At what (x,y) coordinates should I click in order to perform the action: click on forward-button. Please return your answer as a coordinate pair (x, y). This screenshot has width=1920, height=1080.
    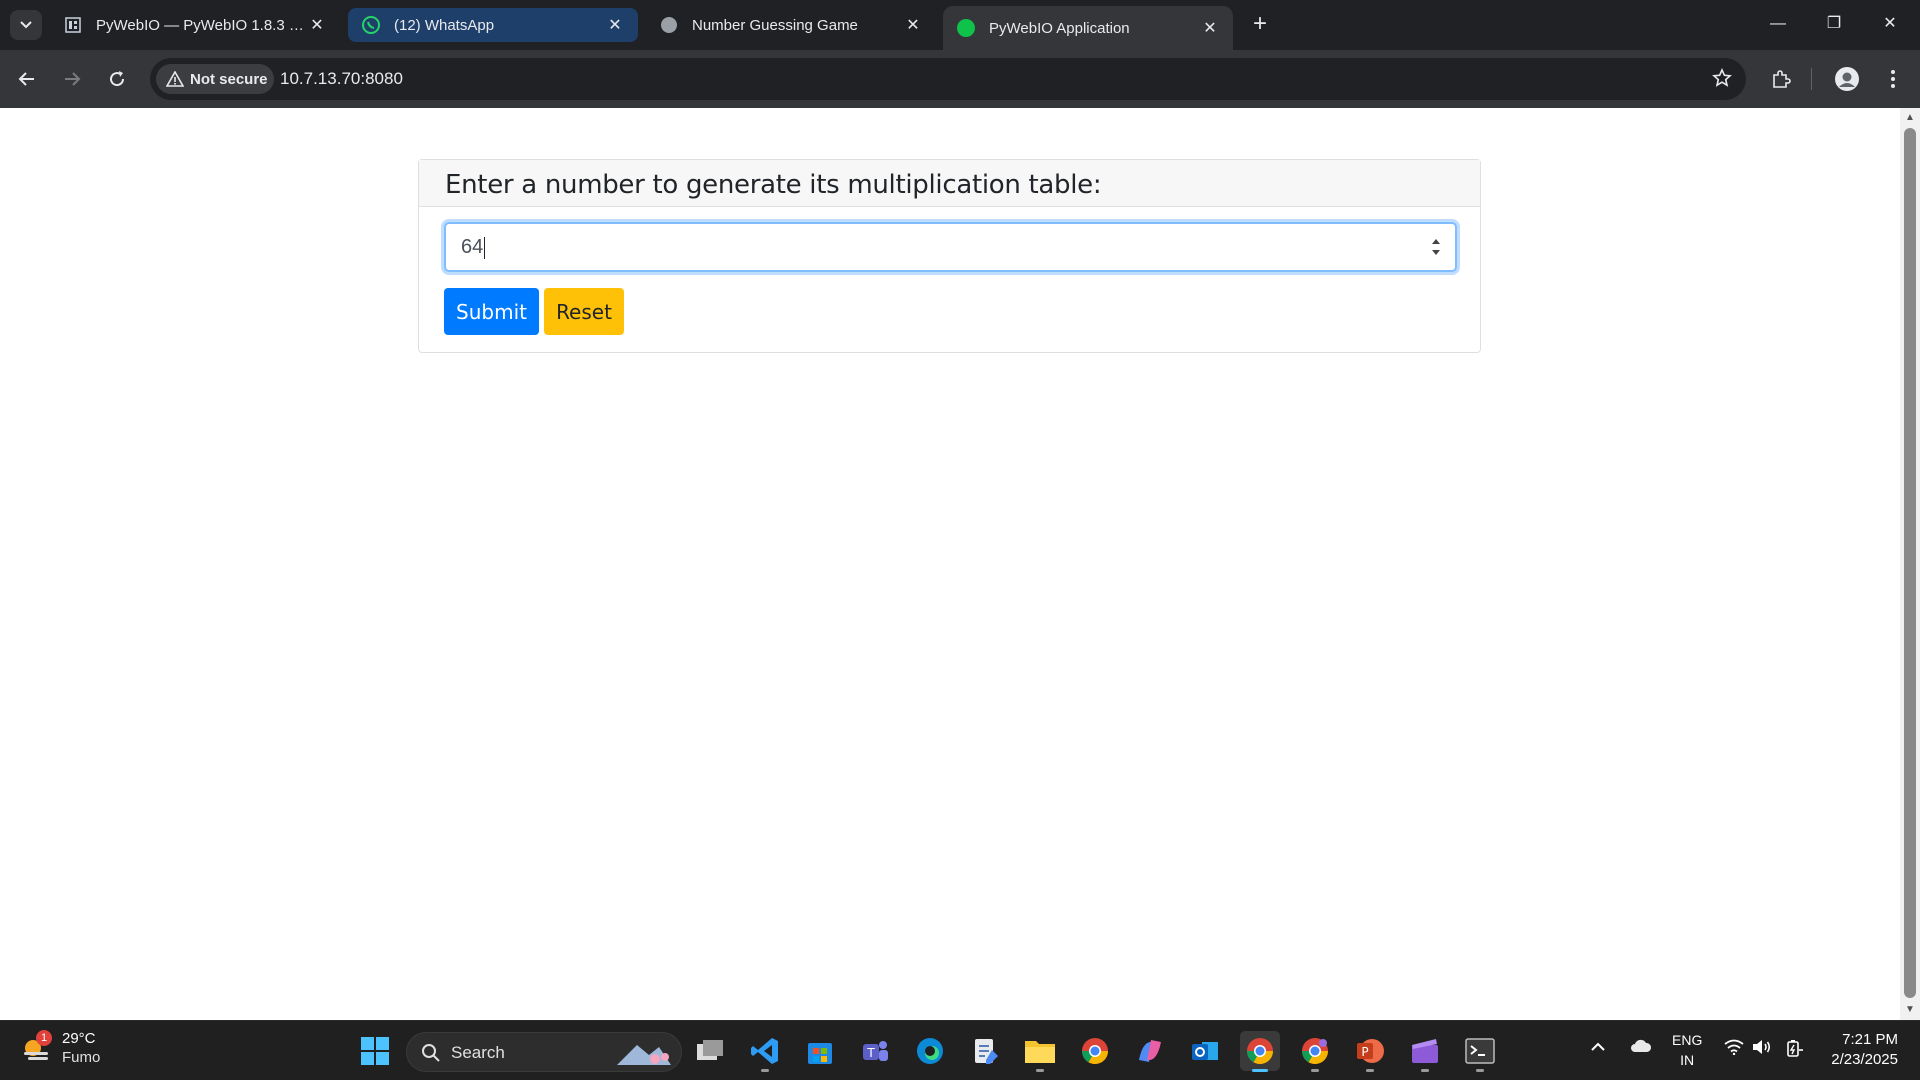
    Looking at the image, I should click on (72, 79).